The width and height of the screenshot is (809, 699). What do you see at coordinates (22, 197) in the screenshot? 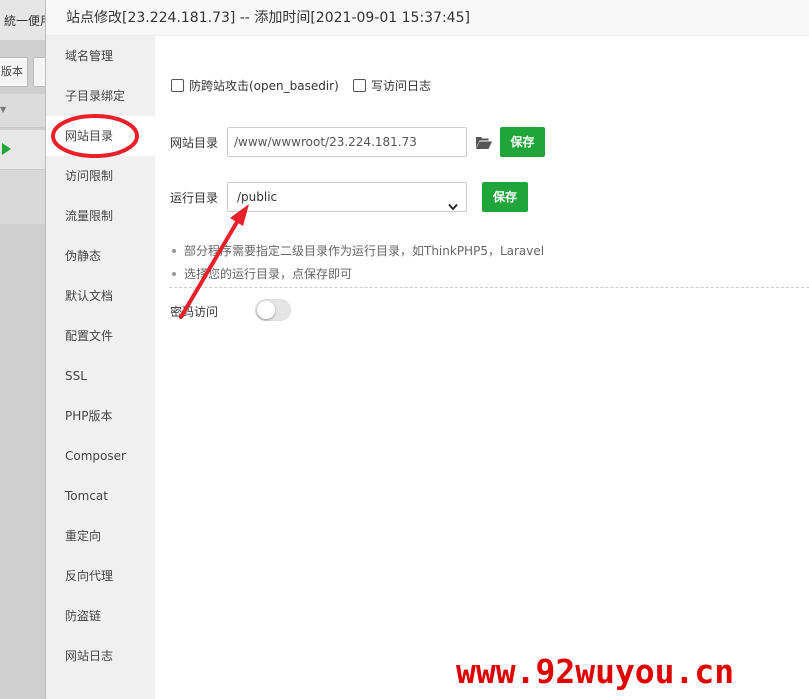
I see `background-strip` at bounding box center [22, 197].